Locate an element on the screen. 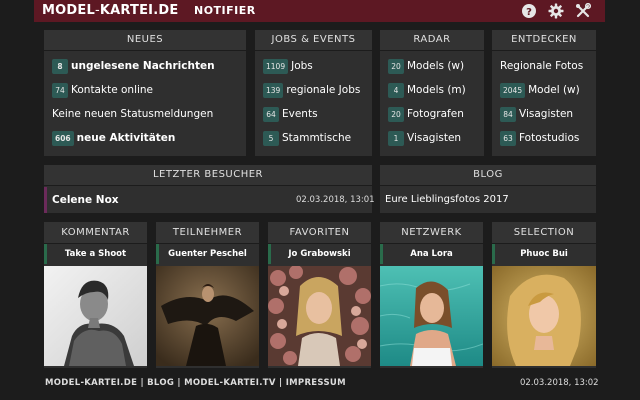 This screenshot has width=640, height=400. count-badge: 139 is located at coordinates (273, 90).